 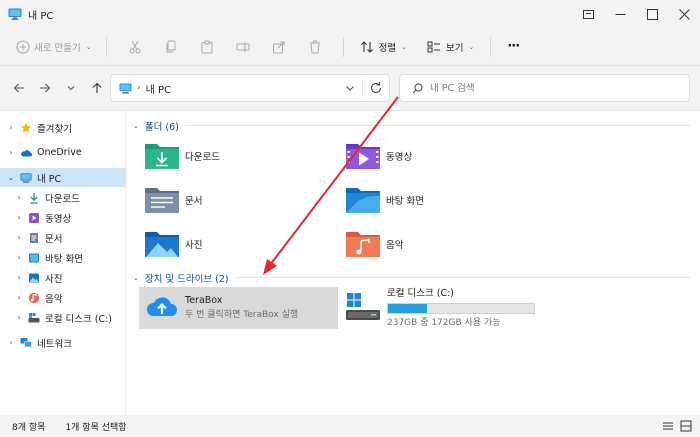 What do you see at coordinates (63, 317) in the screenshot?
I see `sidebar-item-local-disk: › 로컬 디스크 (C:)` at bounding box center [63, 317].